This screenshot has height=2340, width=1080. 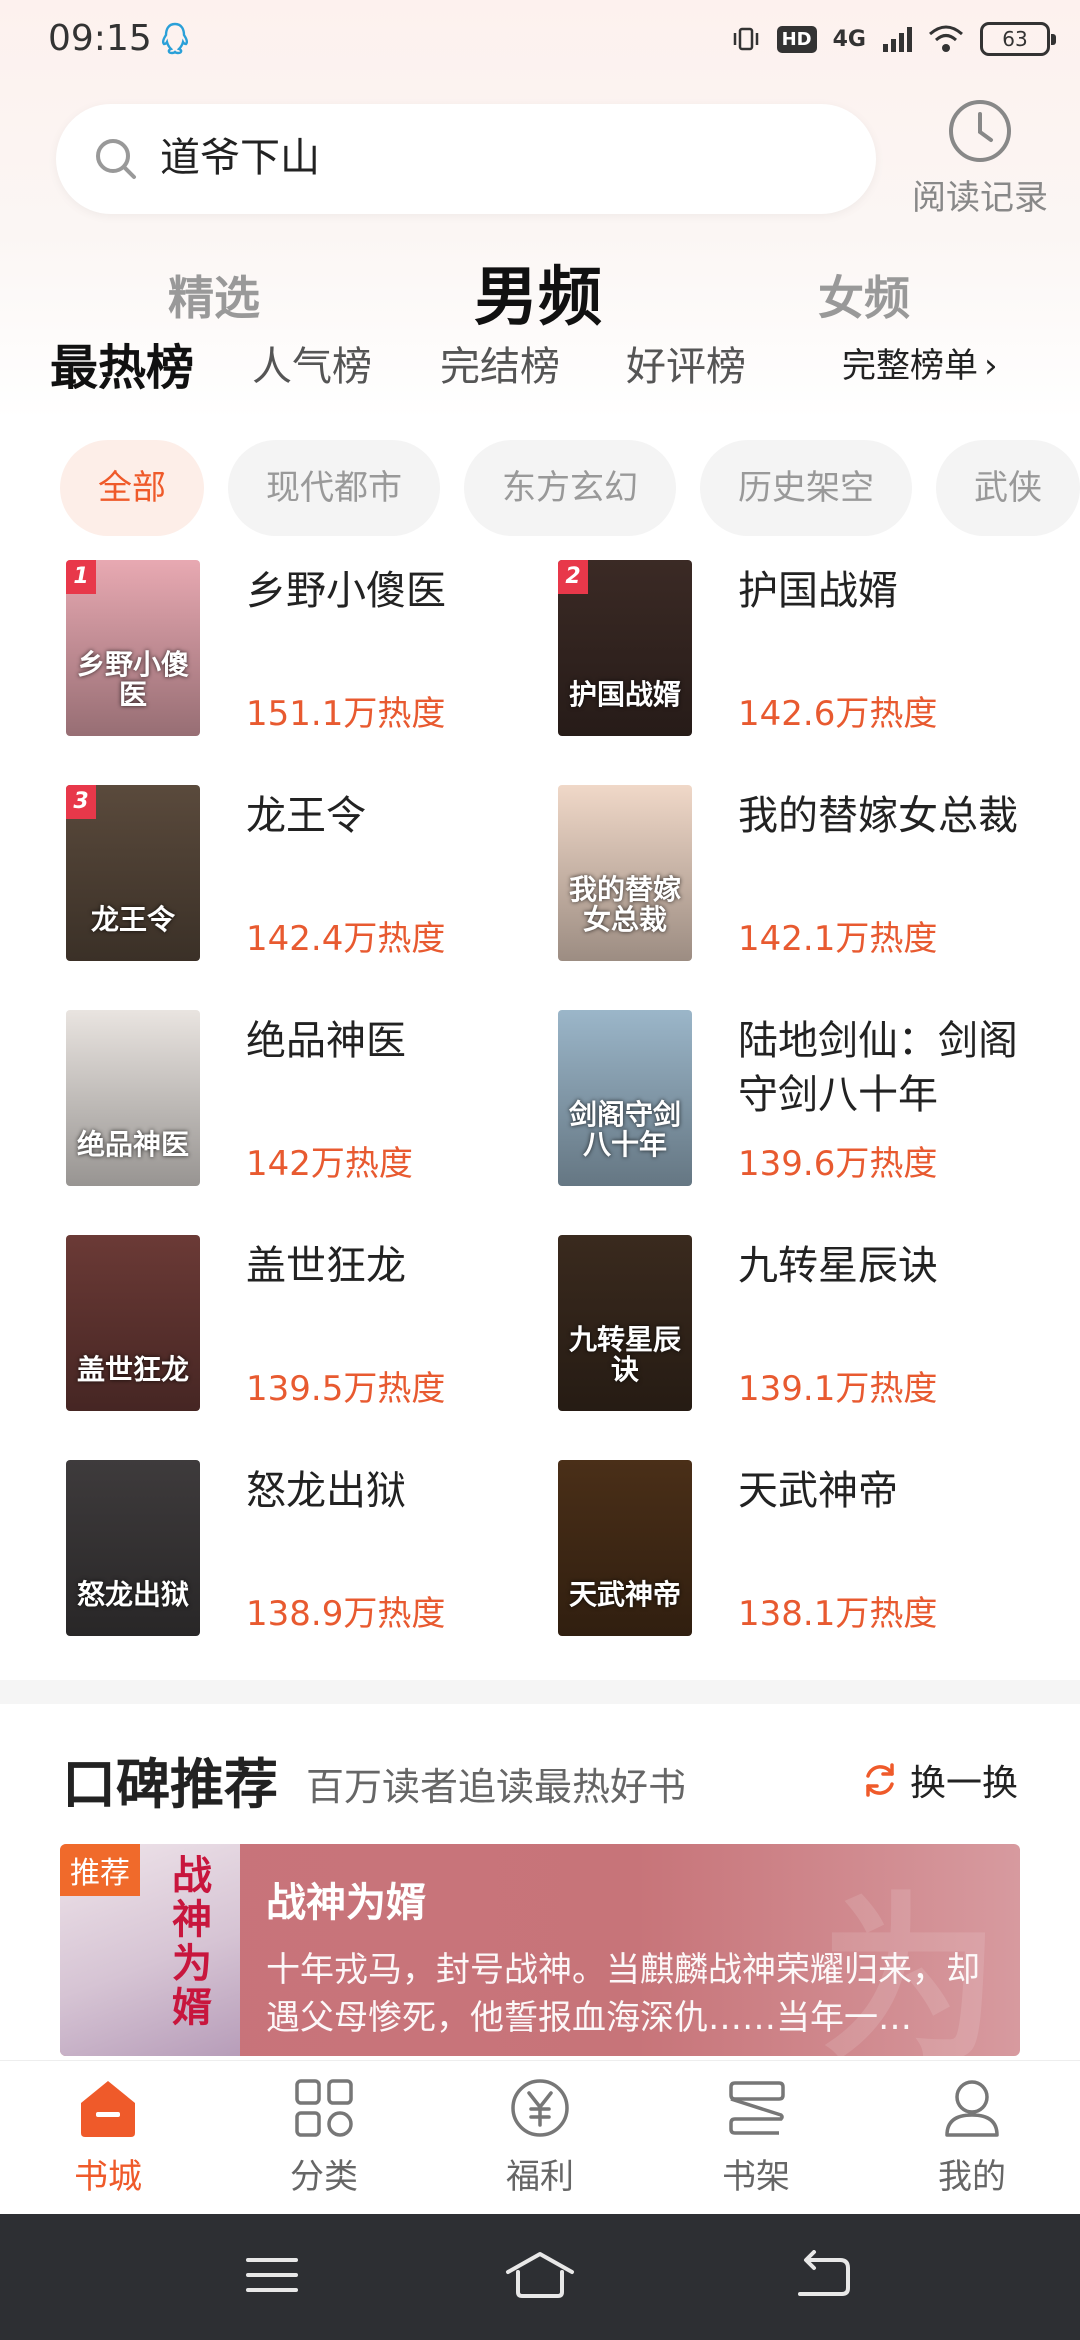 I want to click on battery-indicator: 63, so click(x=1018, y=39).